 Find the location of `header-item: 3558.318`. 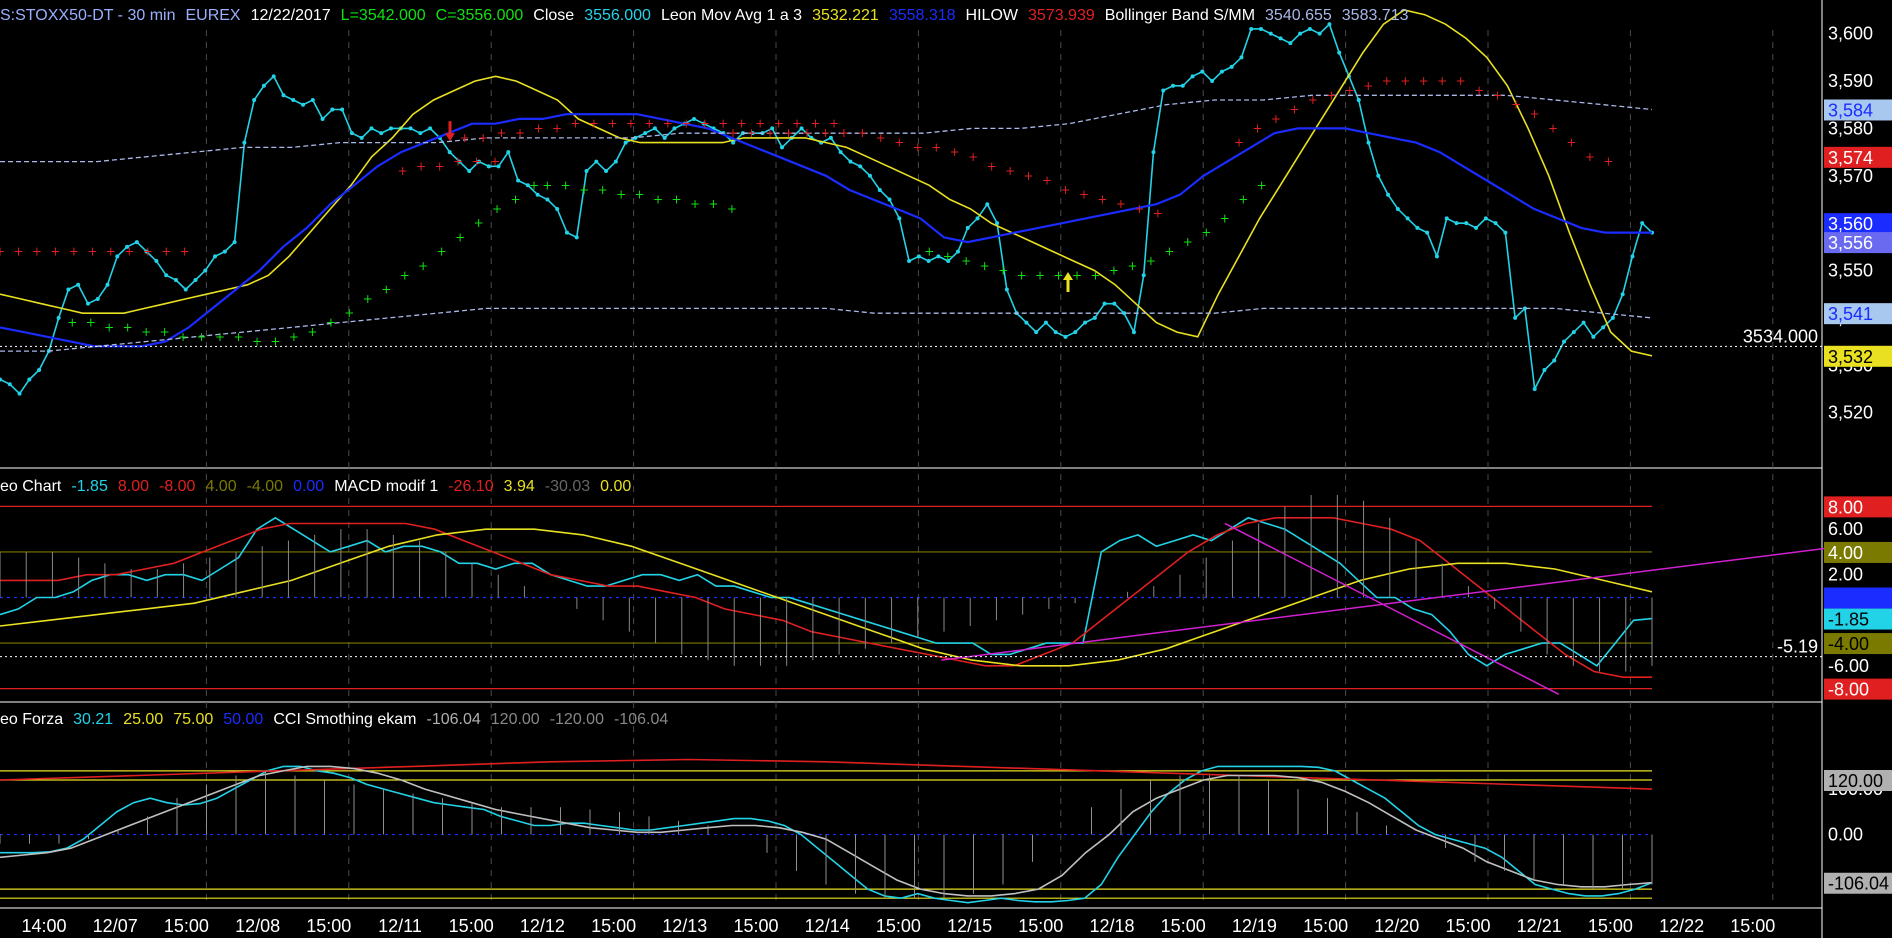

header-item: 3558.318 is located at coordinates (922, 15).